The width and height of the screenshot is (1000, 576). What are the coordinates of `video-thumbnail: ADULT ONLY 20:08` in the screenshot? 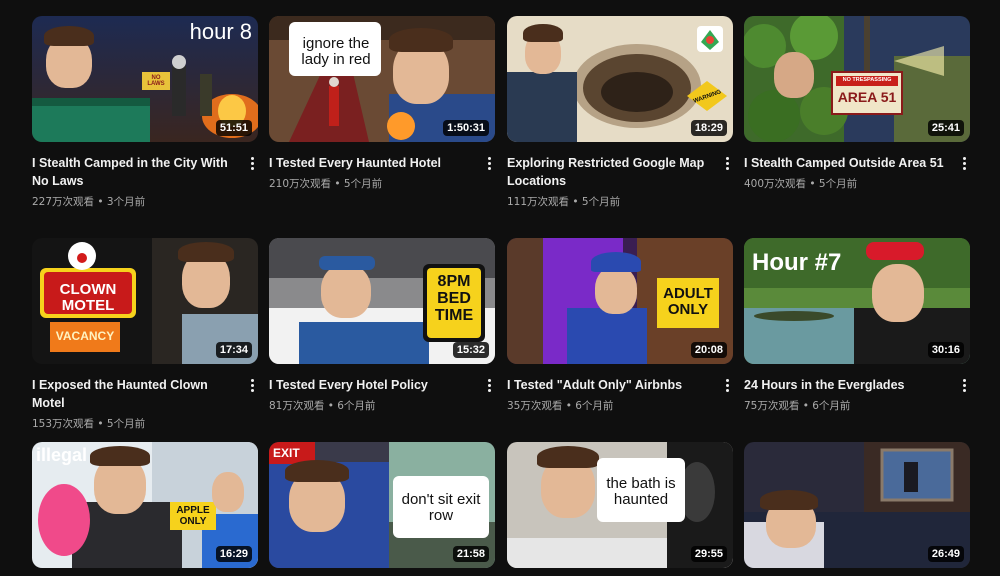 It's located at (620, 301).